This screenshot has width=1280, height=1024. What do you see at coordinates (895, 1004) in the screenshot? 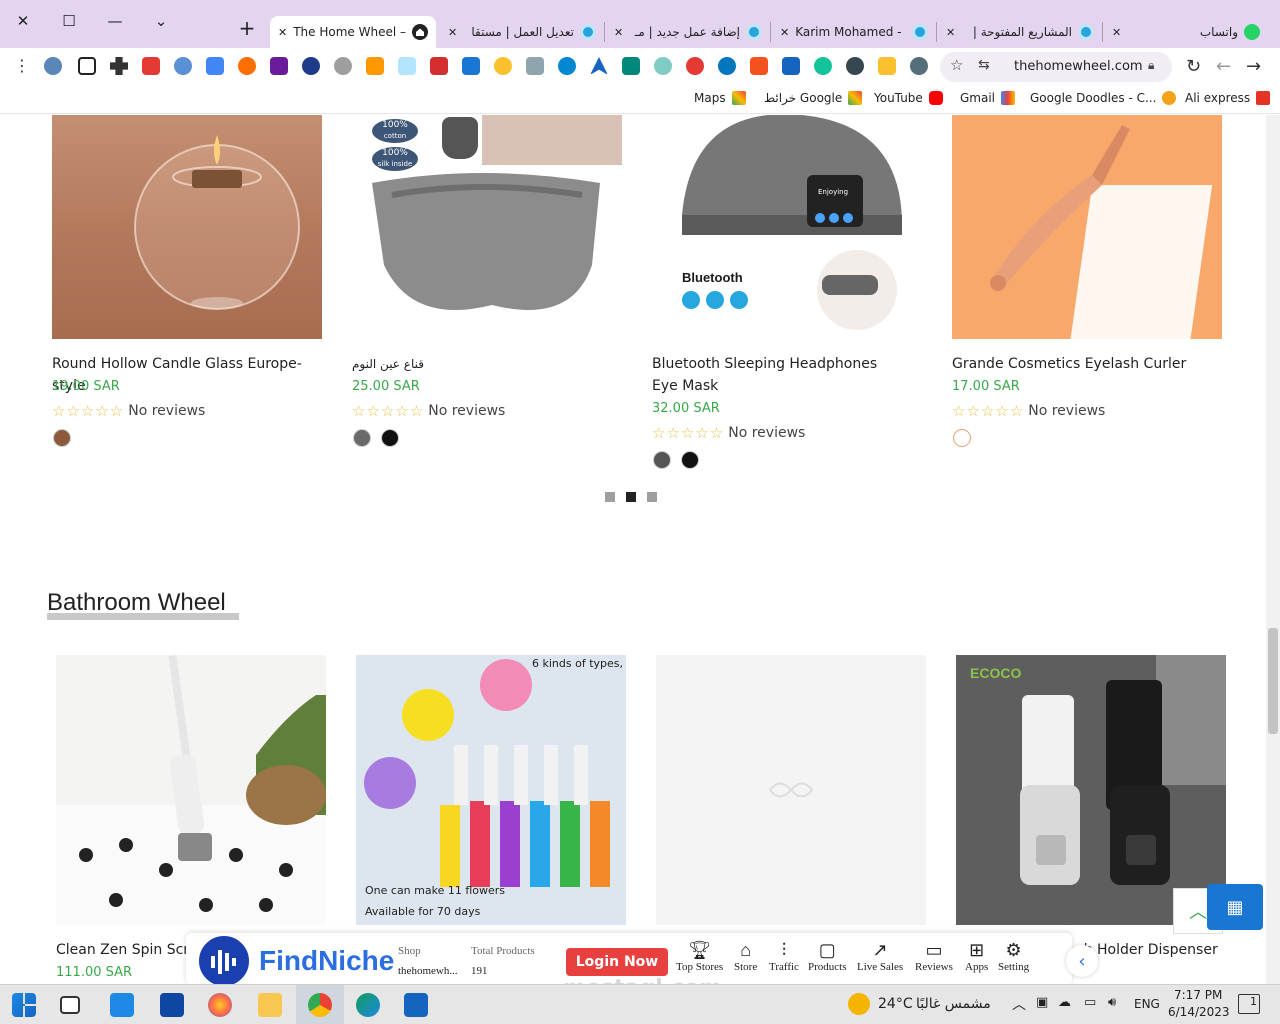
I see `weather-temperature: 24°C` at bounding box center [895, 1004].